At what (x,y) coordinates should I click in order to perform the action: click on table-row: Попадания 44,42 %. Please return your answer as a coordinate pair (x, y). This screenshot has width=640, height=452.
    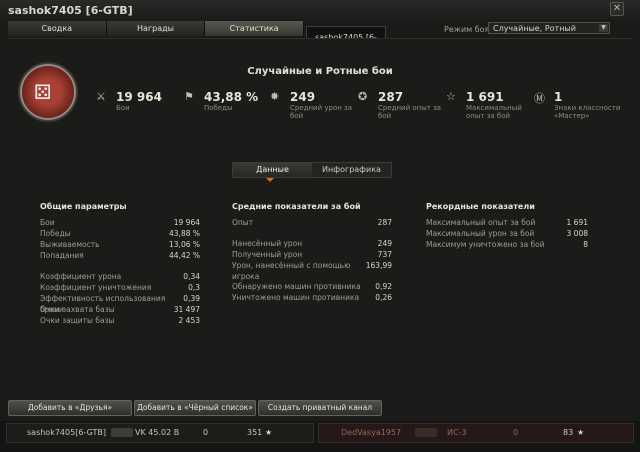
    Looking at the image, I should click on (120, 255).